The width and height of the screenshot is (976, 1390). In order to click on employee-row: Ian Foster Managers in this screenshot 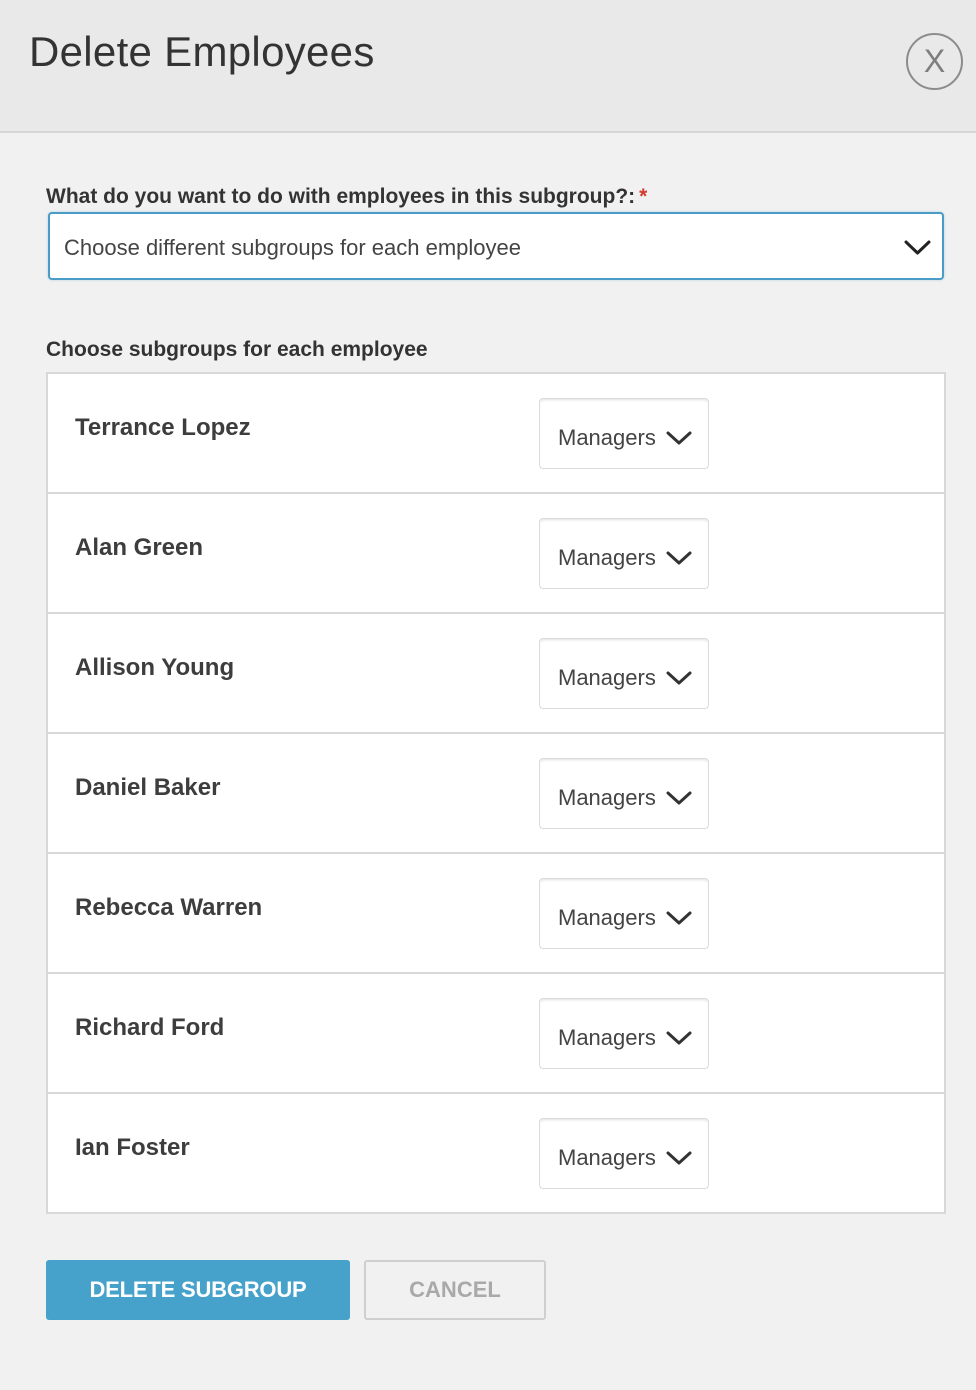, I will do `click(496, 1154)`.